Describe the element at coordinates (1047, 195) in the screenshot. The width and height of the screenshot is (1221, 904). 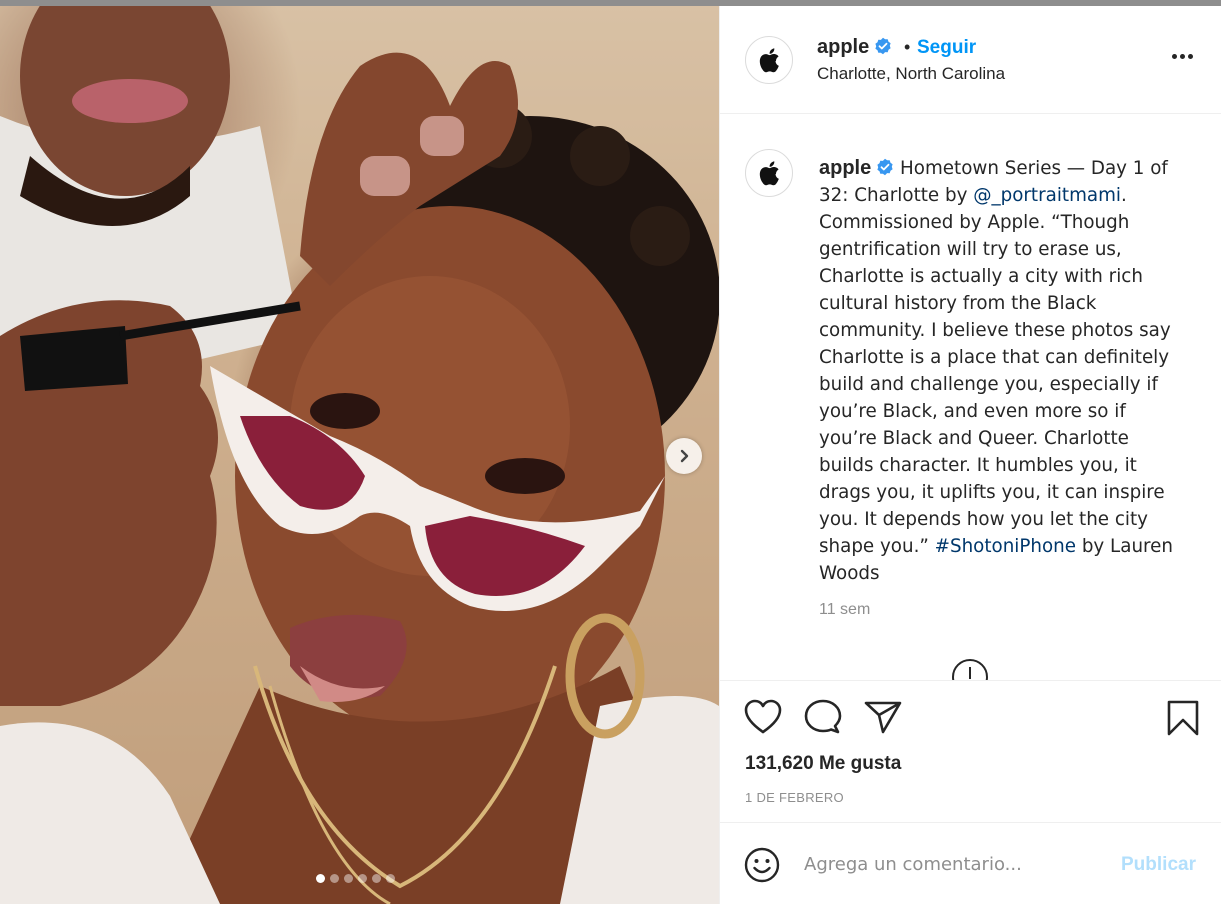
I see `mention-link: @_portraitmami` at that location.